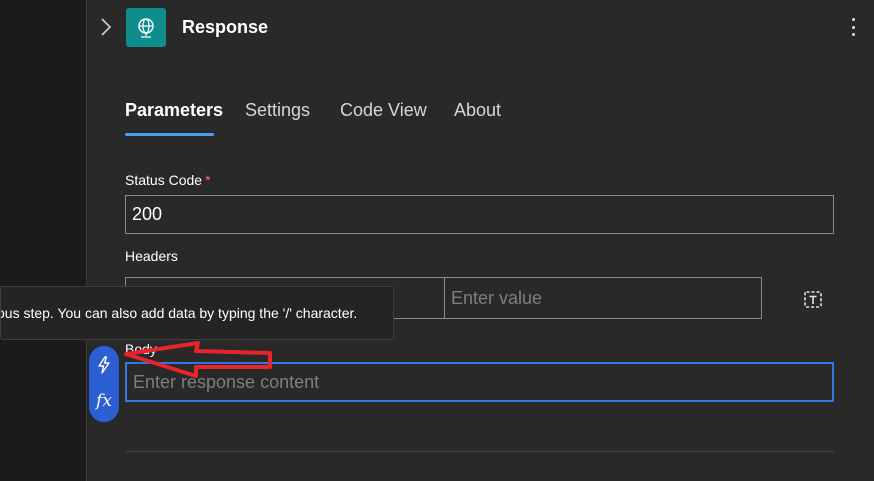  Describe the element at coordinates (141, 349) in the screenshot. I see `body-label: Body` at that location.